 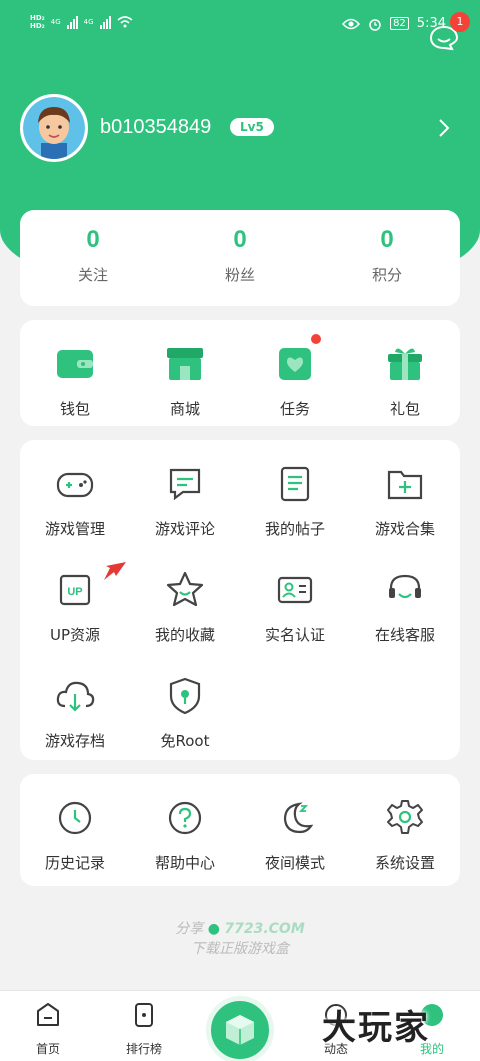 I want to click on my-posts-button: 我的帖子, so click(x=295, y=500).